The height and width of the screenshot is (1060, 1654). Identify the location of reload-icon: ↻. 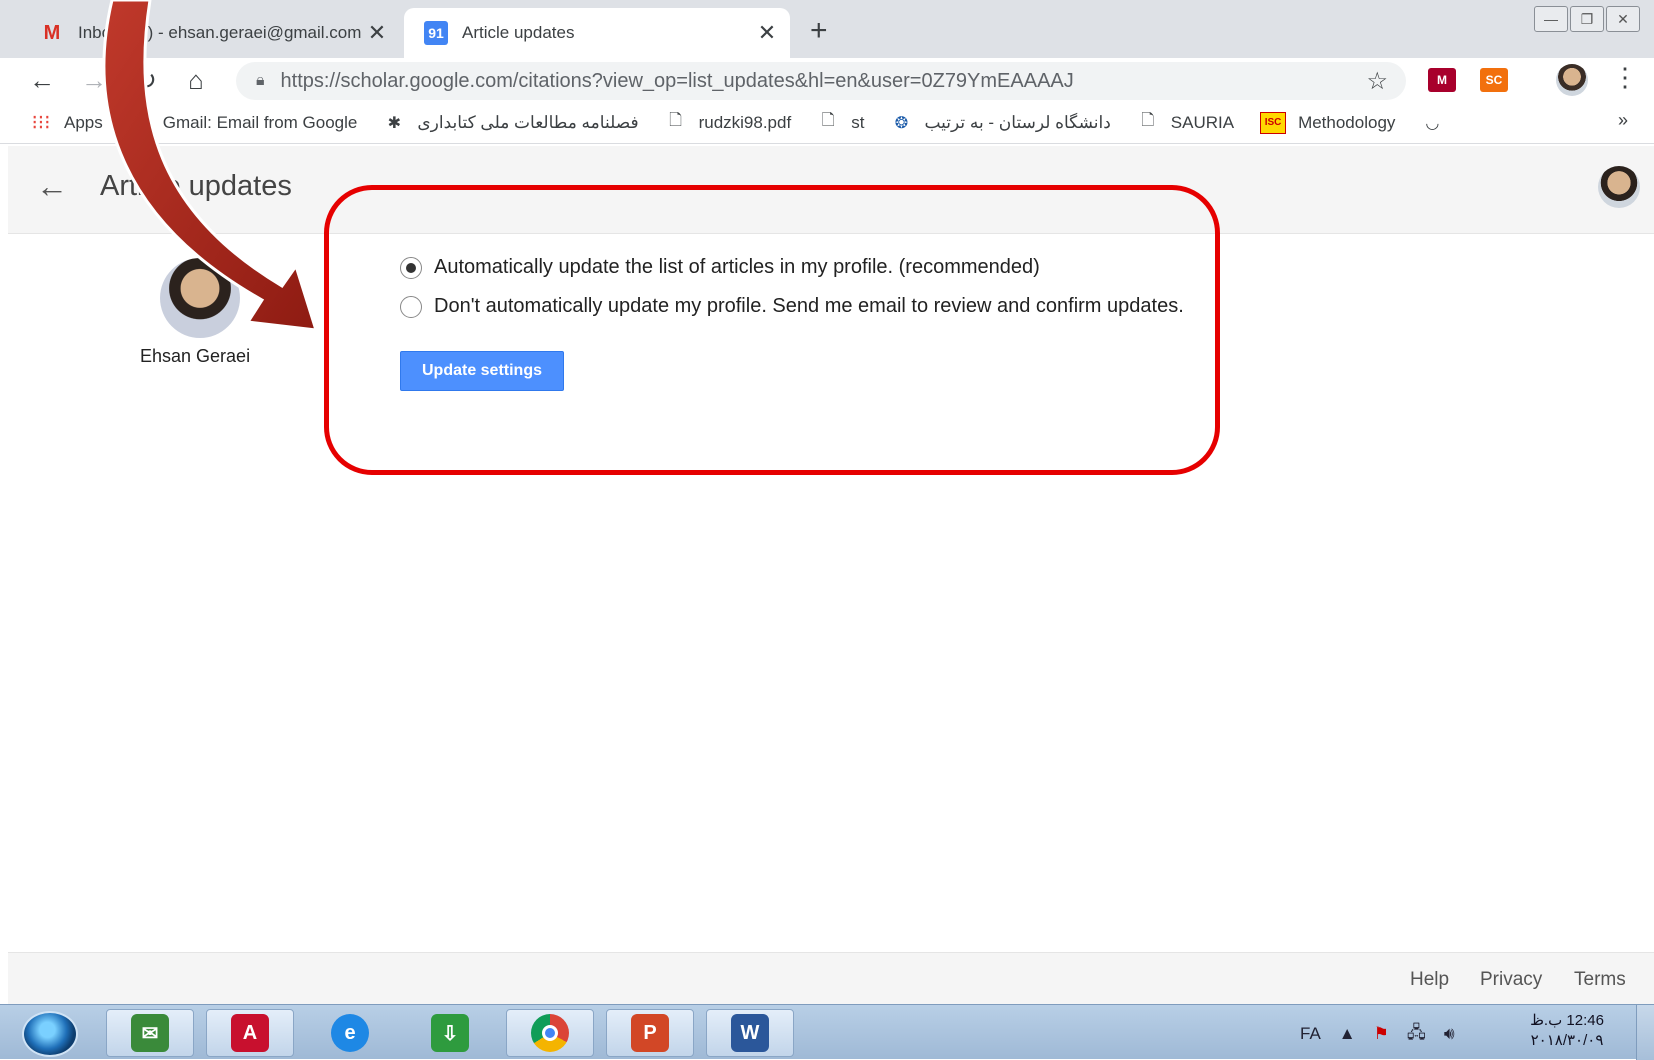
(146, 80).